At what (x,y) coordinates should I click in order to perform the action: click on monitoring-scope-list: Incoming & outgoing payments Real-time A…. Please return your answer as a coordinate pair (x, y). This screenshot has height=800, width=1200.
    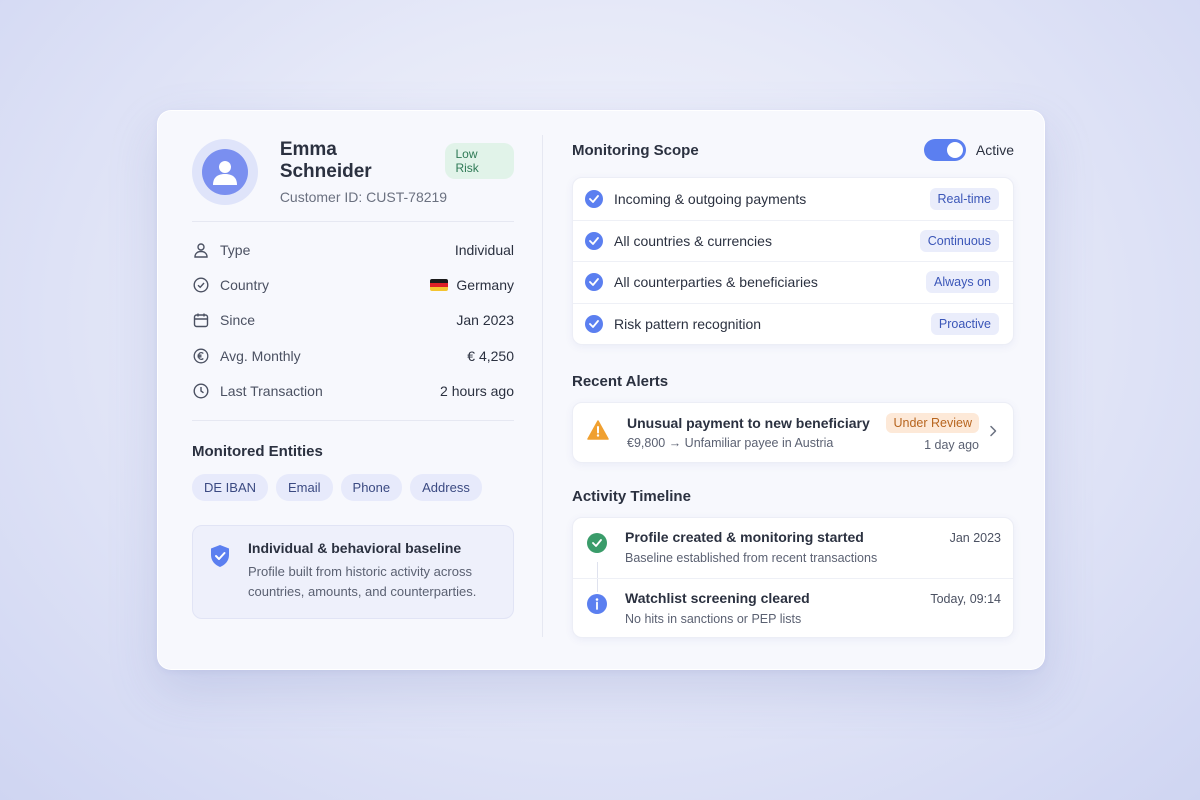
    Looking at the image, I should click on (793, 261).